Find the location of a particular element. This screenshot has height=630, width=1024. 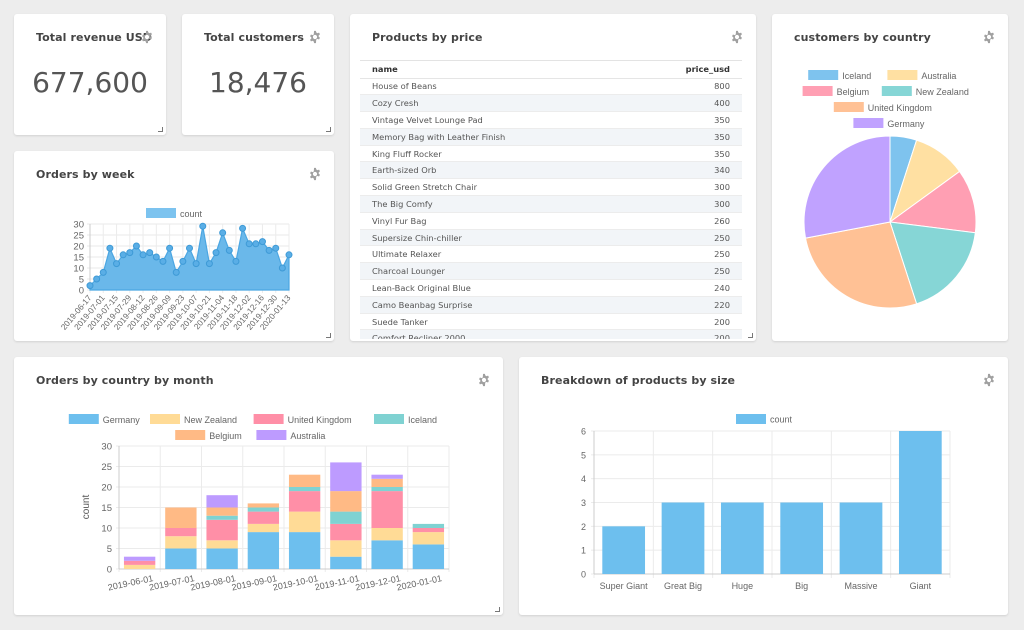

table-row: The Big Comfy 300 is located at coordinates (551, 204).